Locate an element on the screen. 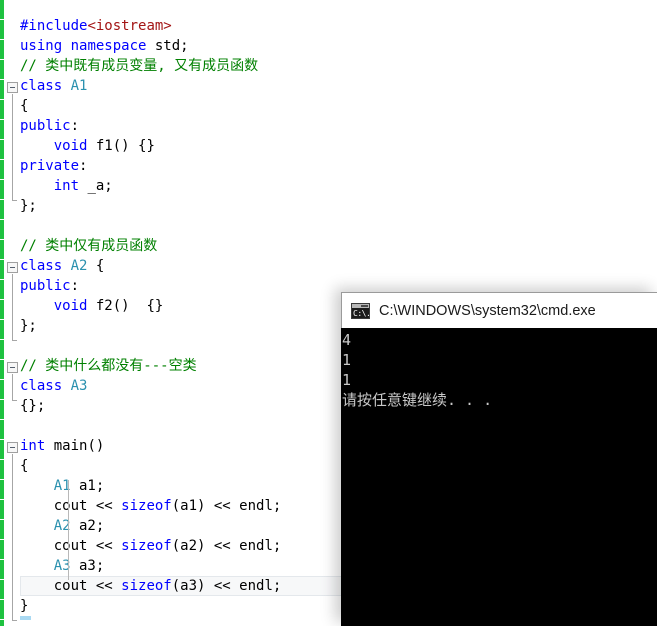  fold-region-end-marker is located at coordinates (25, 618).